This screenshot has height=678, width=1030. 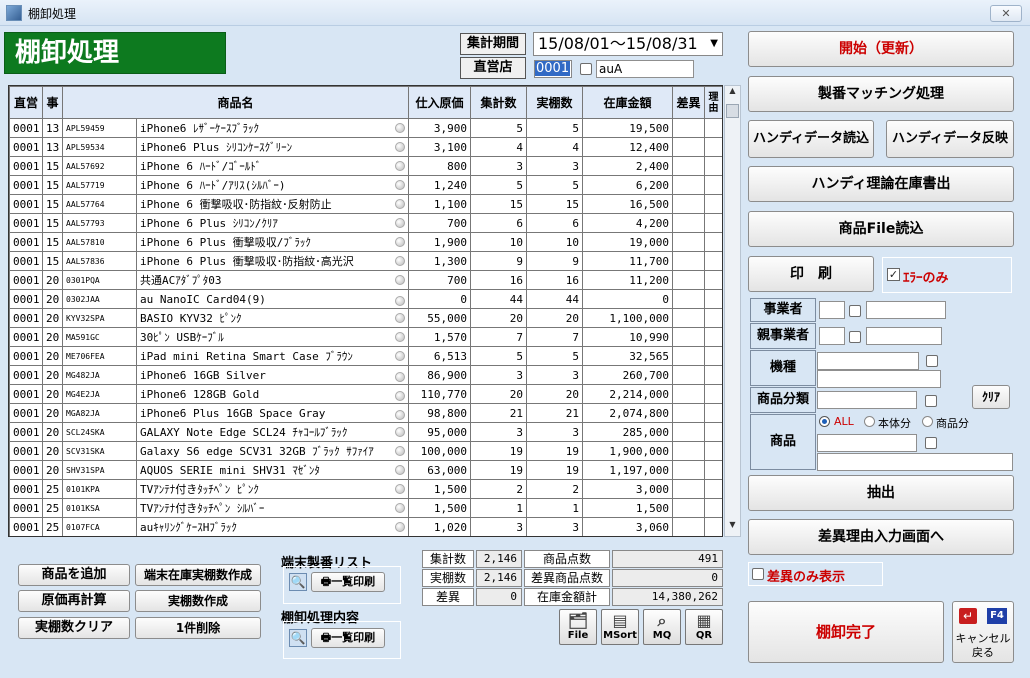 I want to click on handy-export-button: ハンディ理論在庫書出, so click(x=881, y=184).